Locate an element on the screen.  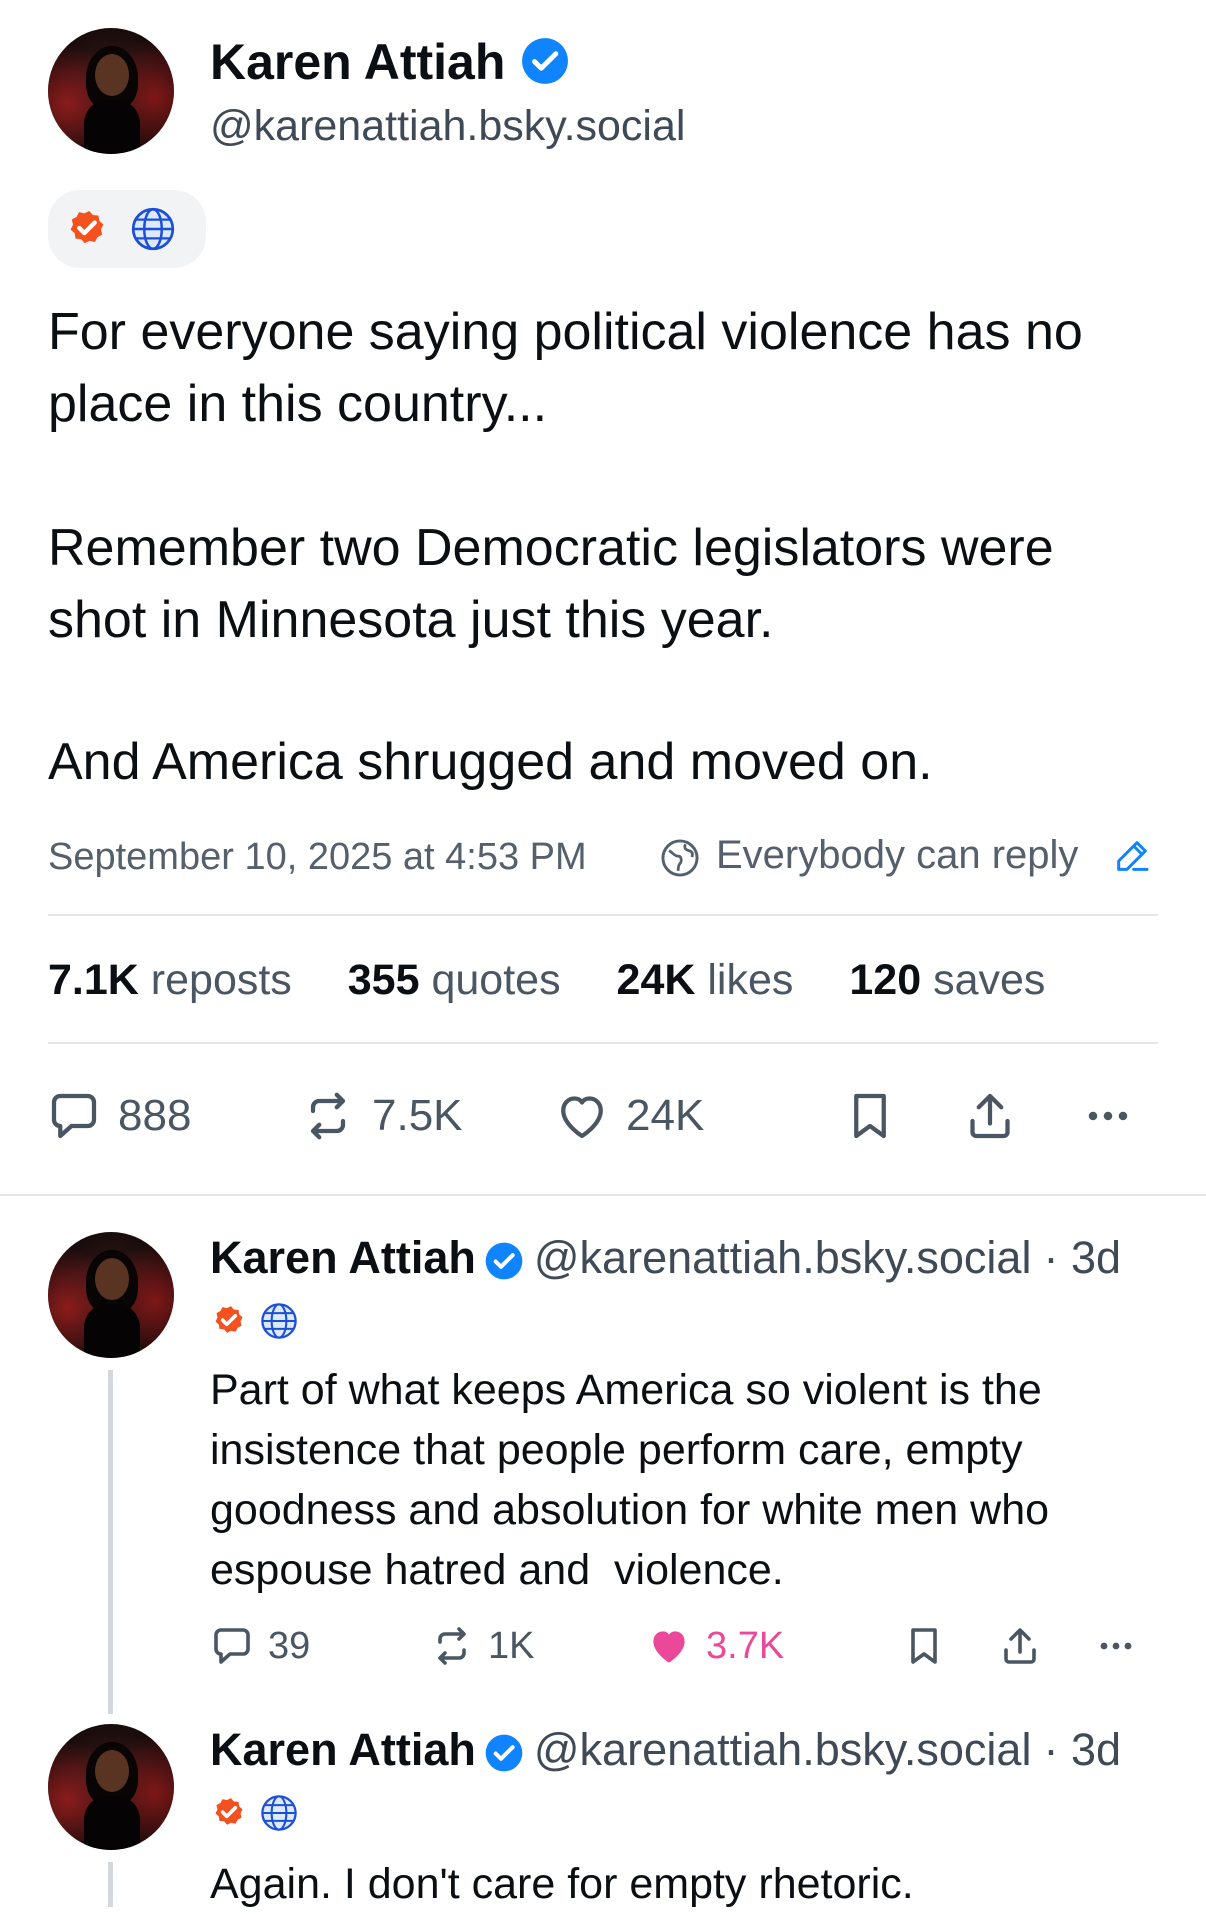
saves-stat: 120 saves is located at coordinates (947, 980).